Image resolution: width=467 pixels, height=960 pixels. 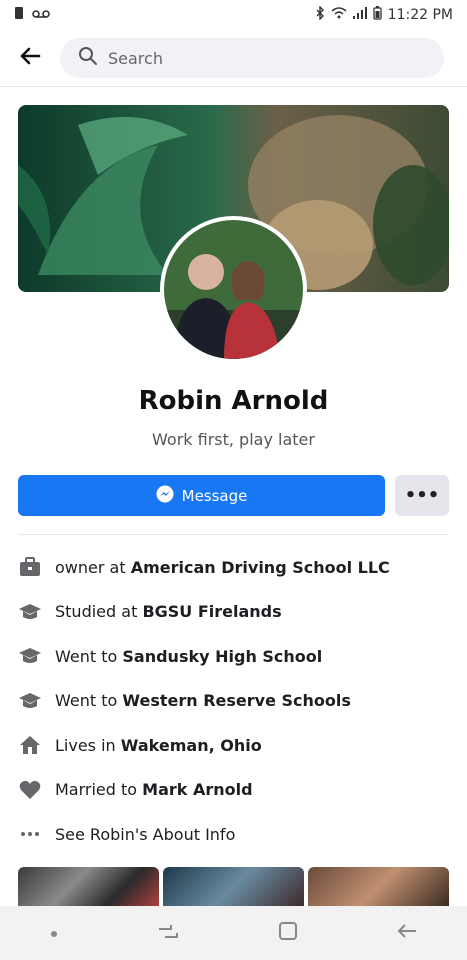 What do you see at coordinates (222, 567) in the screenshot?
I see `info-text: owner at American Driving School LLC` at bounding box center [222, 567].